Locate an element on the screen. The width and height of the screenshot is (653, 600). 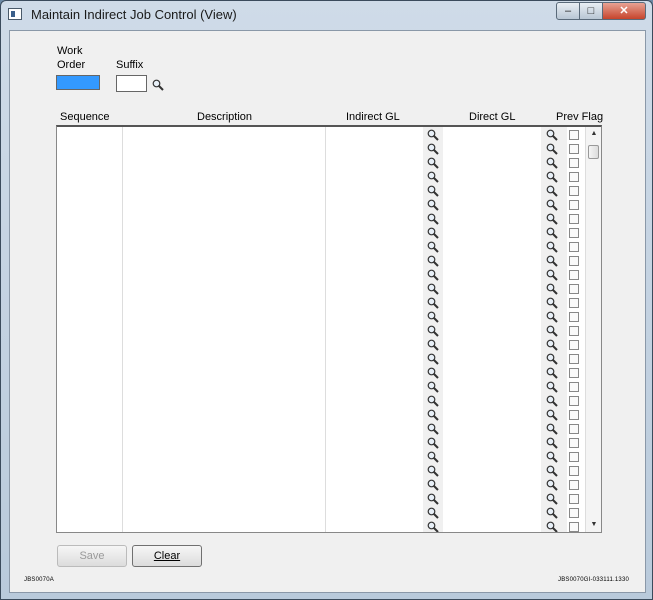
close-button: ✕ is located at coordinates (624, 11).